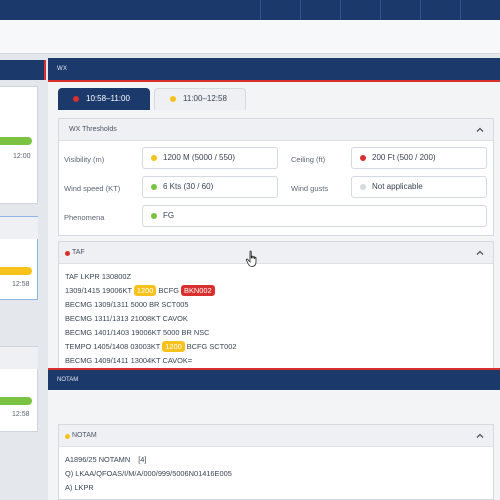 This screenshot has height=500, width=500. I want to click on ceiling-field: 200 Ft (500 / 200), so click(419, 158).